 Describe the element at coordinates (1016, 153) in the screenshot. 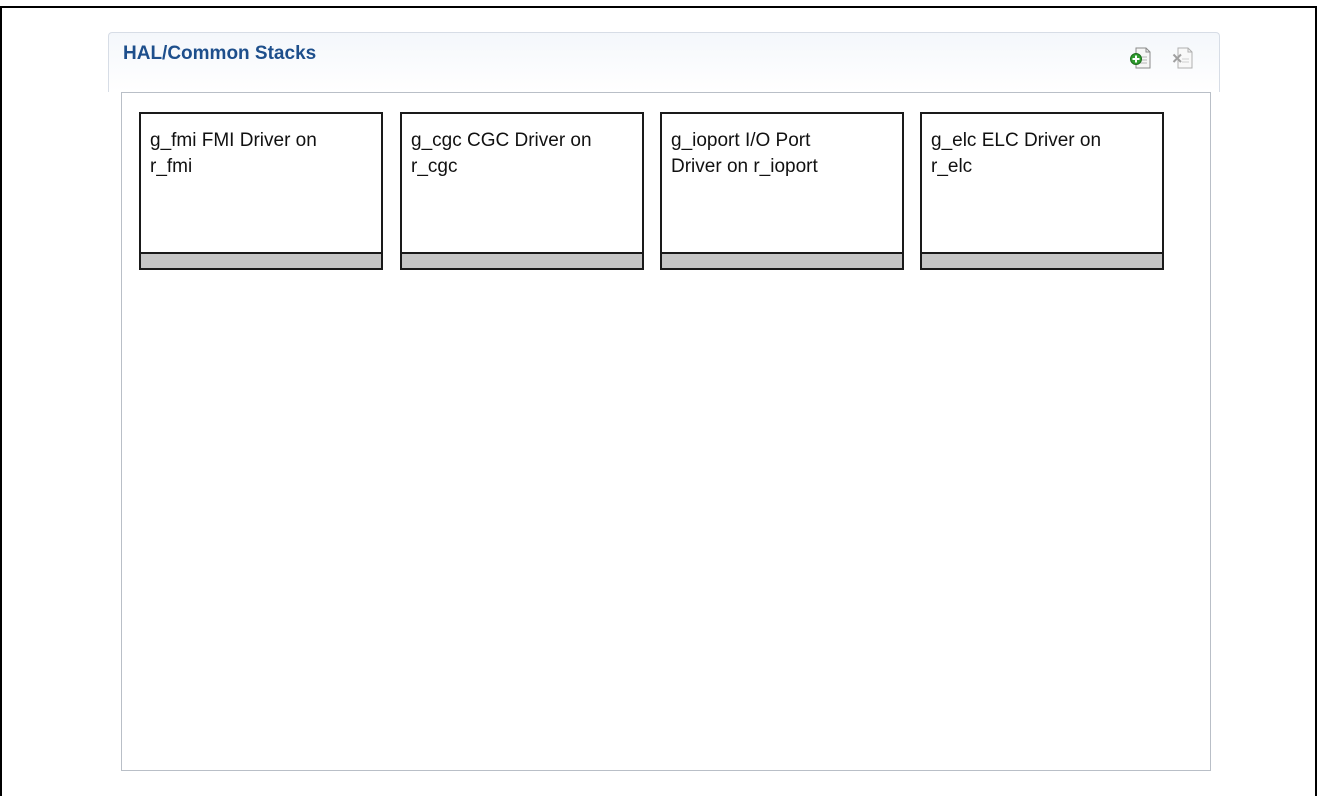

I see `stack-label: g_elc ELC Driver on r_elc` at that location.